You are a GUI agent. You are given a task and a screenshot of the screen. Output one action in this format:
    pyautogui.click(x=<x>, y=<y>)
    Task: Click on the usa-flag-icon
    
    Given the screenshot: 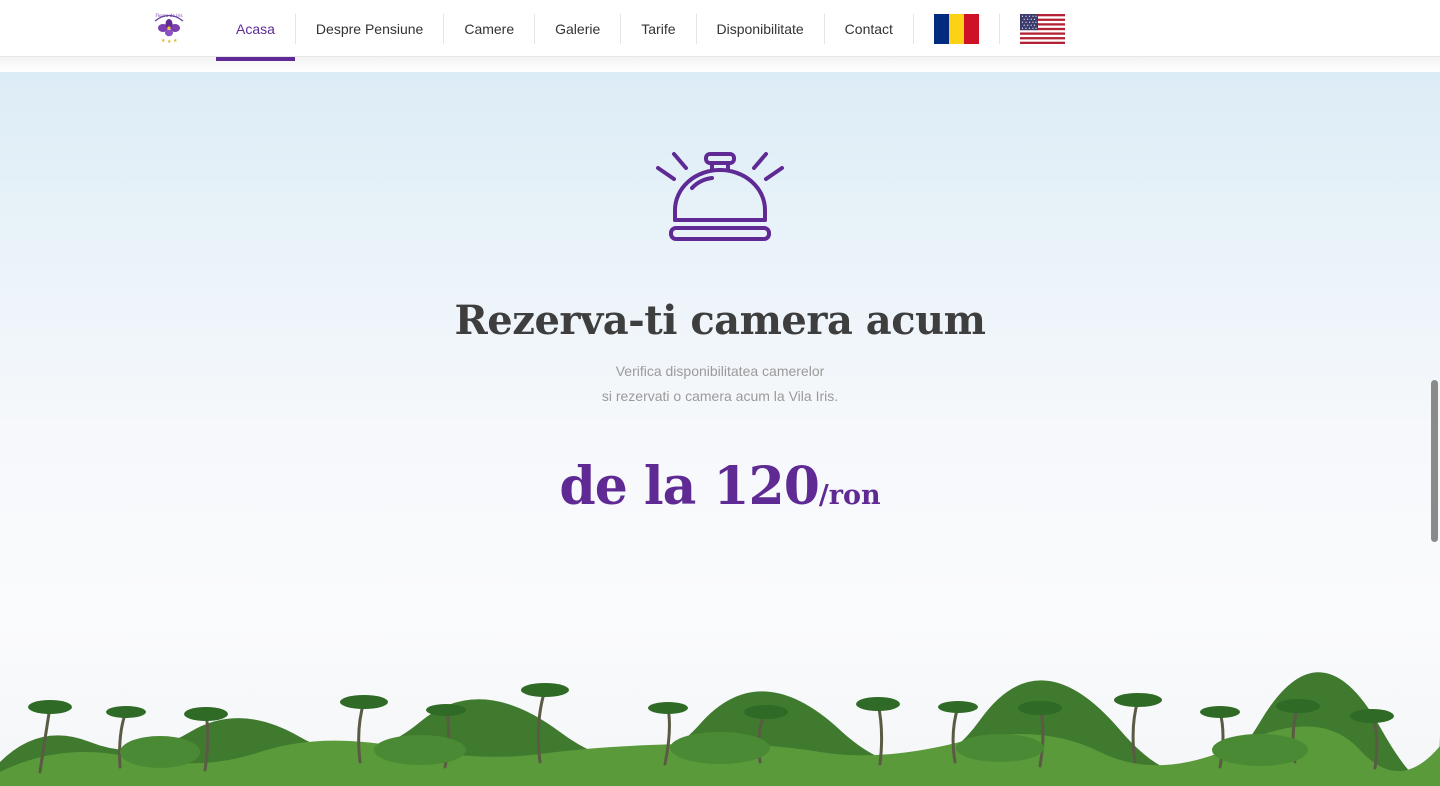 What is the action you would take?
    pyautogui.click(x=1042, y=28)
    